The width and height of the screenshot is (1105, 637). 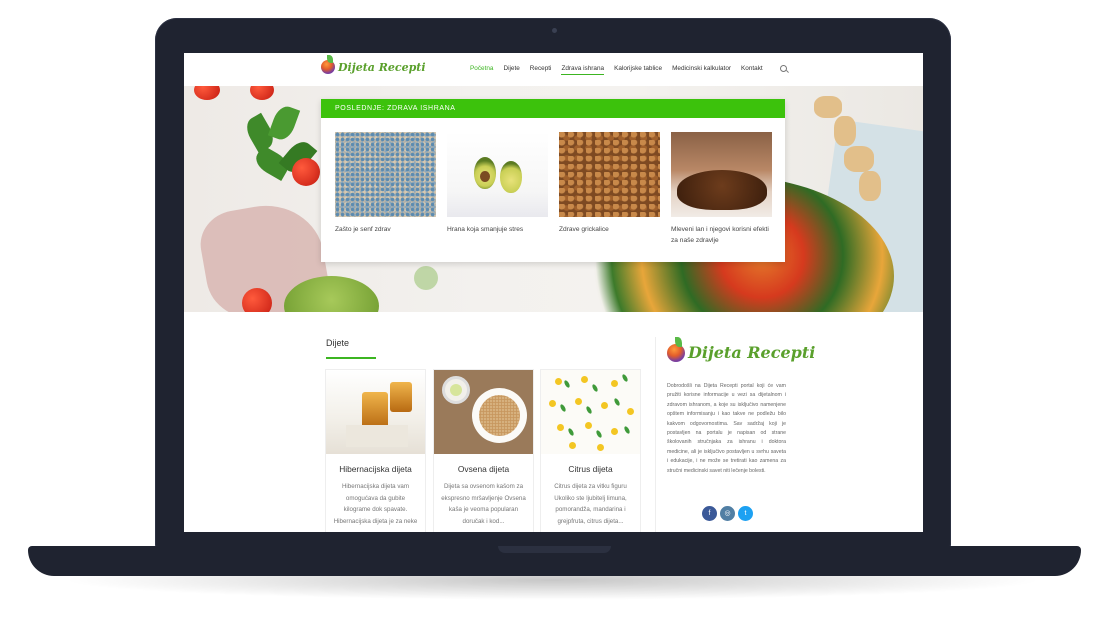 What do you see at coordinates (541, 70) in the screenshot?
I see `nav-recepti: Recepti` at bounding box center [541, 70].